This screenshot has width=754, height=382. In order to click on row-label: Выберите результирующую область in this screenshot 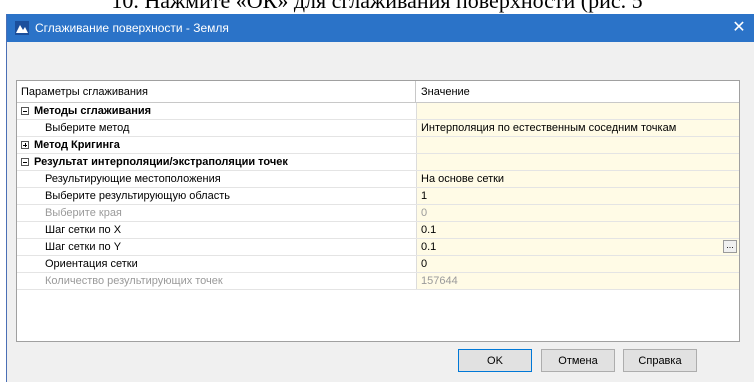, I will do `click(137, 196)`.